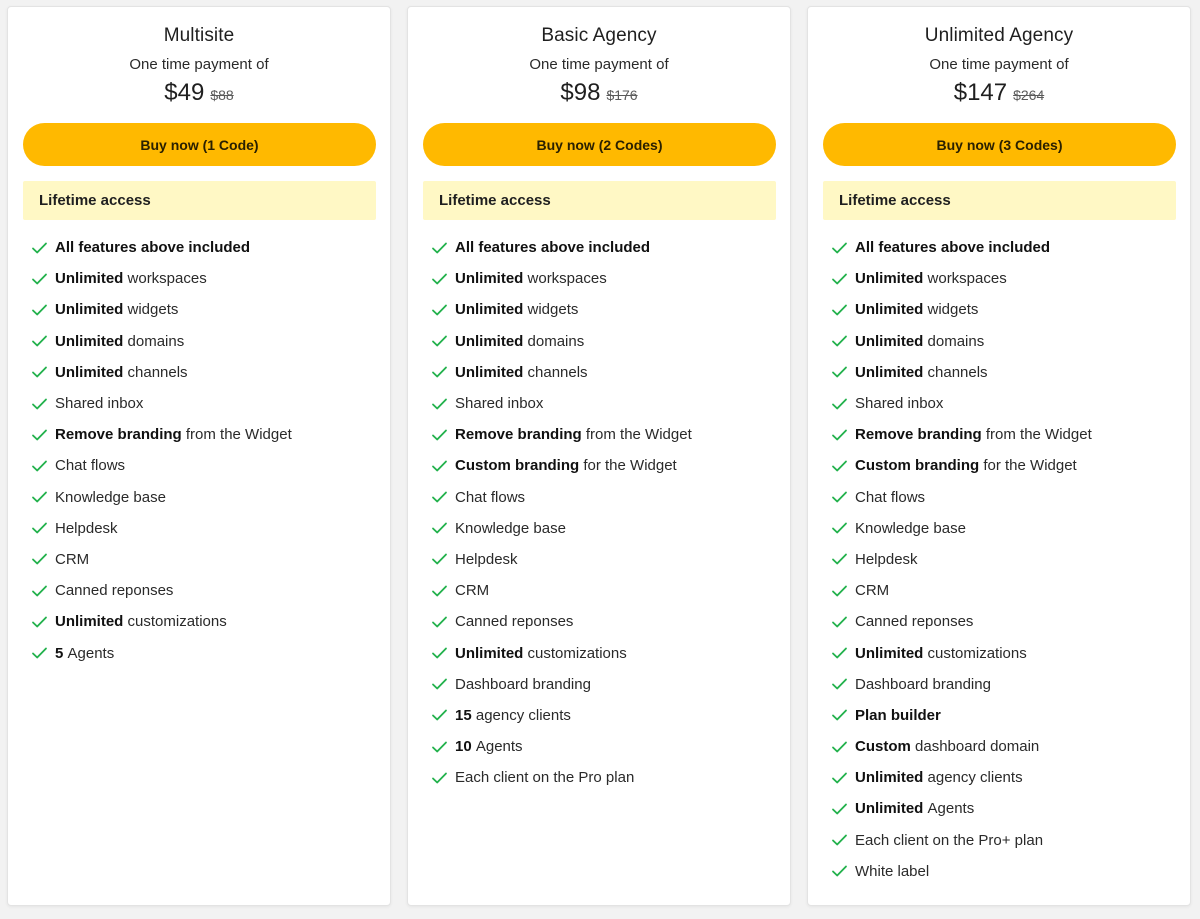 This screenshot has width=1200, height=919. I want to click on feature-item: Unlimited Agents, so click(1005, 808).